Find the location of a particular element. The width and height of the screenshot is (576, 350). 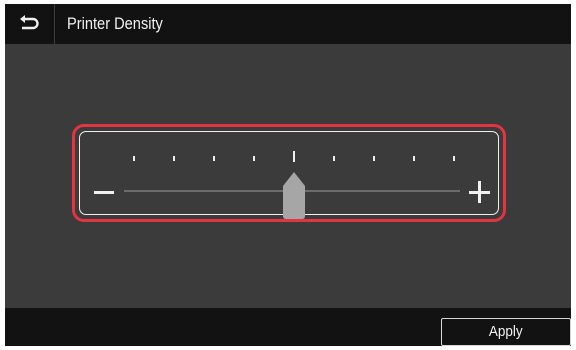

minus-icon is located at coordinates (104, 192).